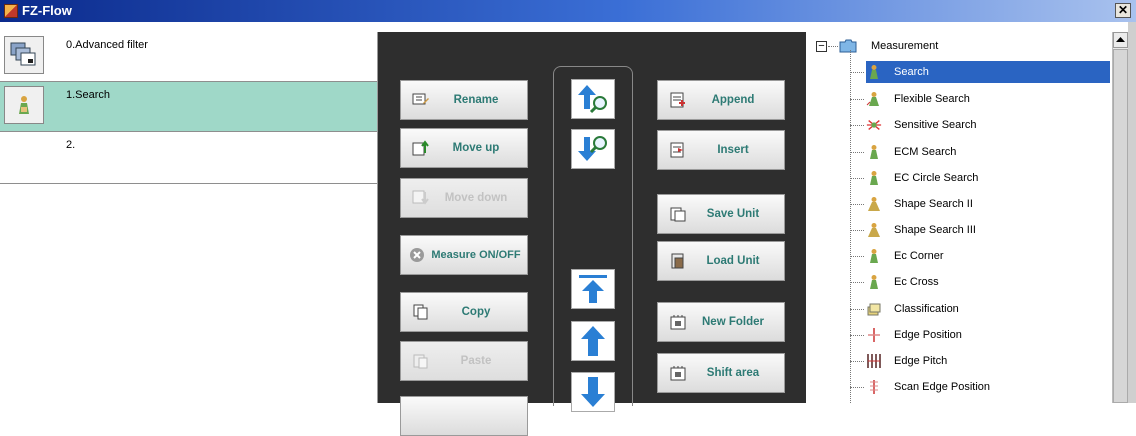  Describe the element at coordinates (874, 178) in the screenshot. I see `ec-circle-search-icon` at that location.